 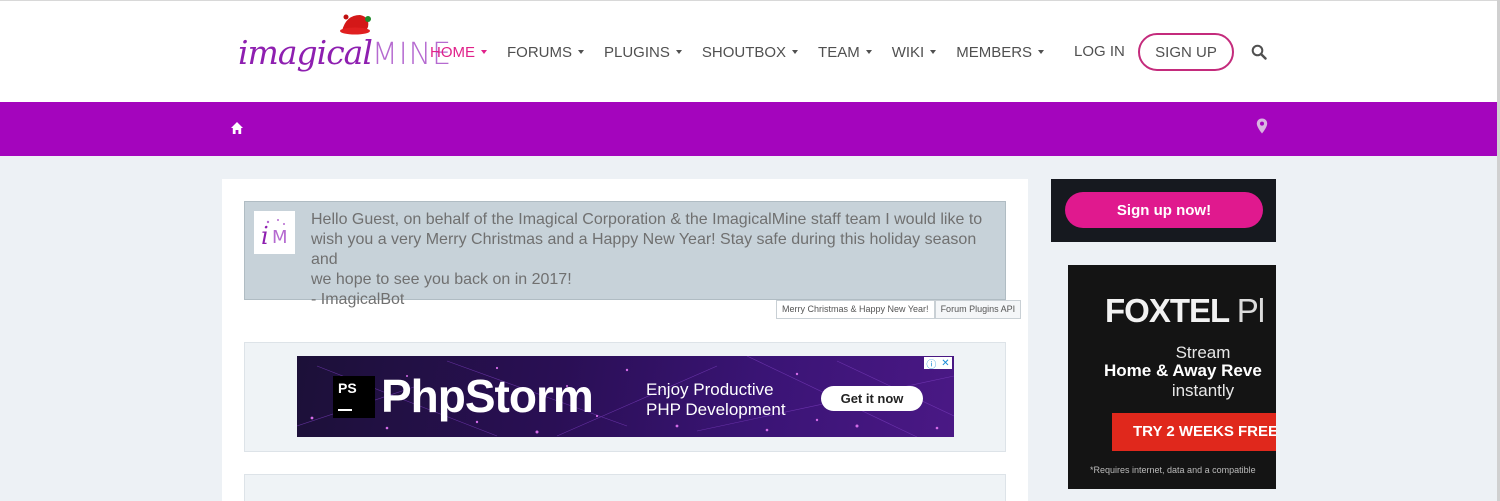 I want to click on home-icon, so click(x=237, y=128).